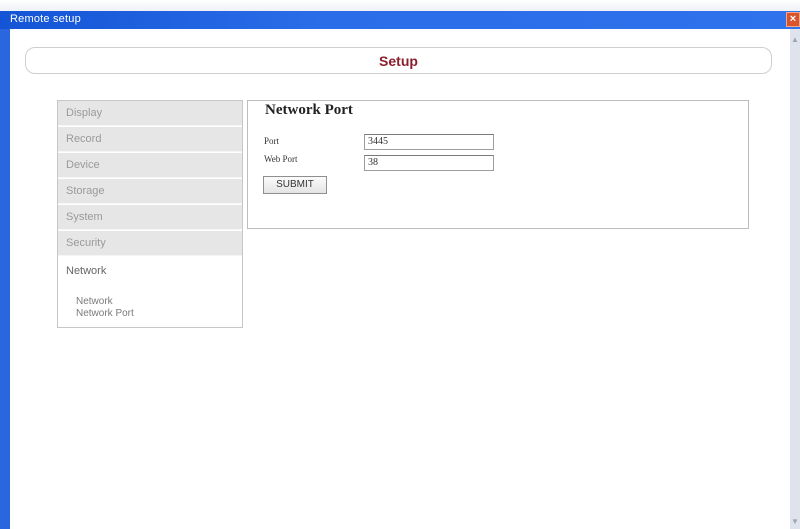  What do you see at coordinates (94, 302) in the screenshot?
I see `sidebar-subitem-network: Network` at bounding box center [94, 302].